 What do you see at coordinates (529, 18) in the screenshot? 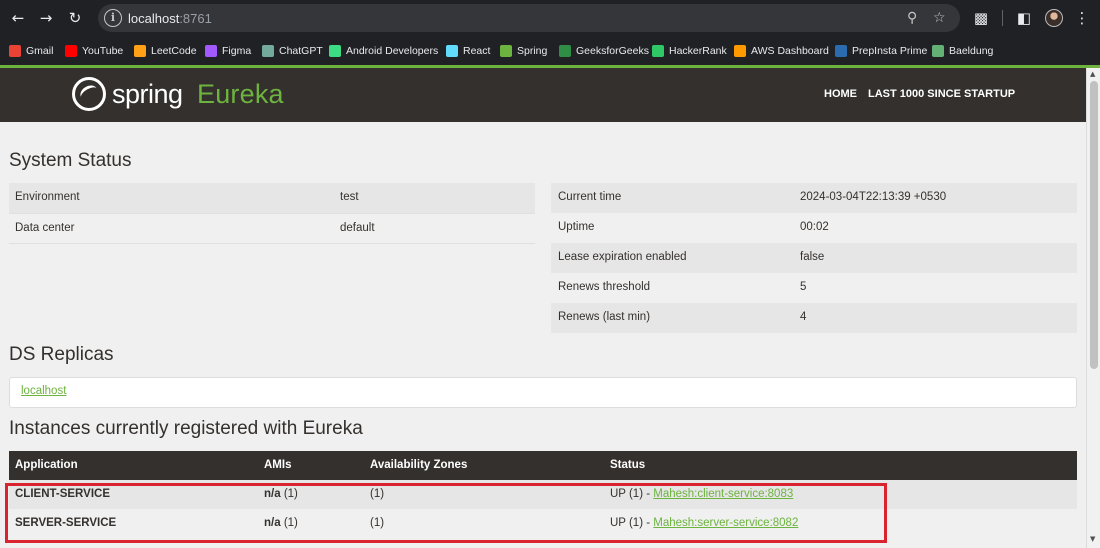
I see `address-bar: i localhost:8761 ⚲ ☆` at bounding box center [529, 18].